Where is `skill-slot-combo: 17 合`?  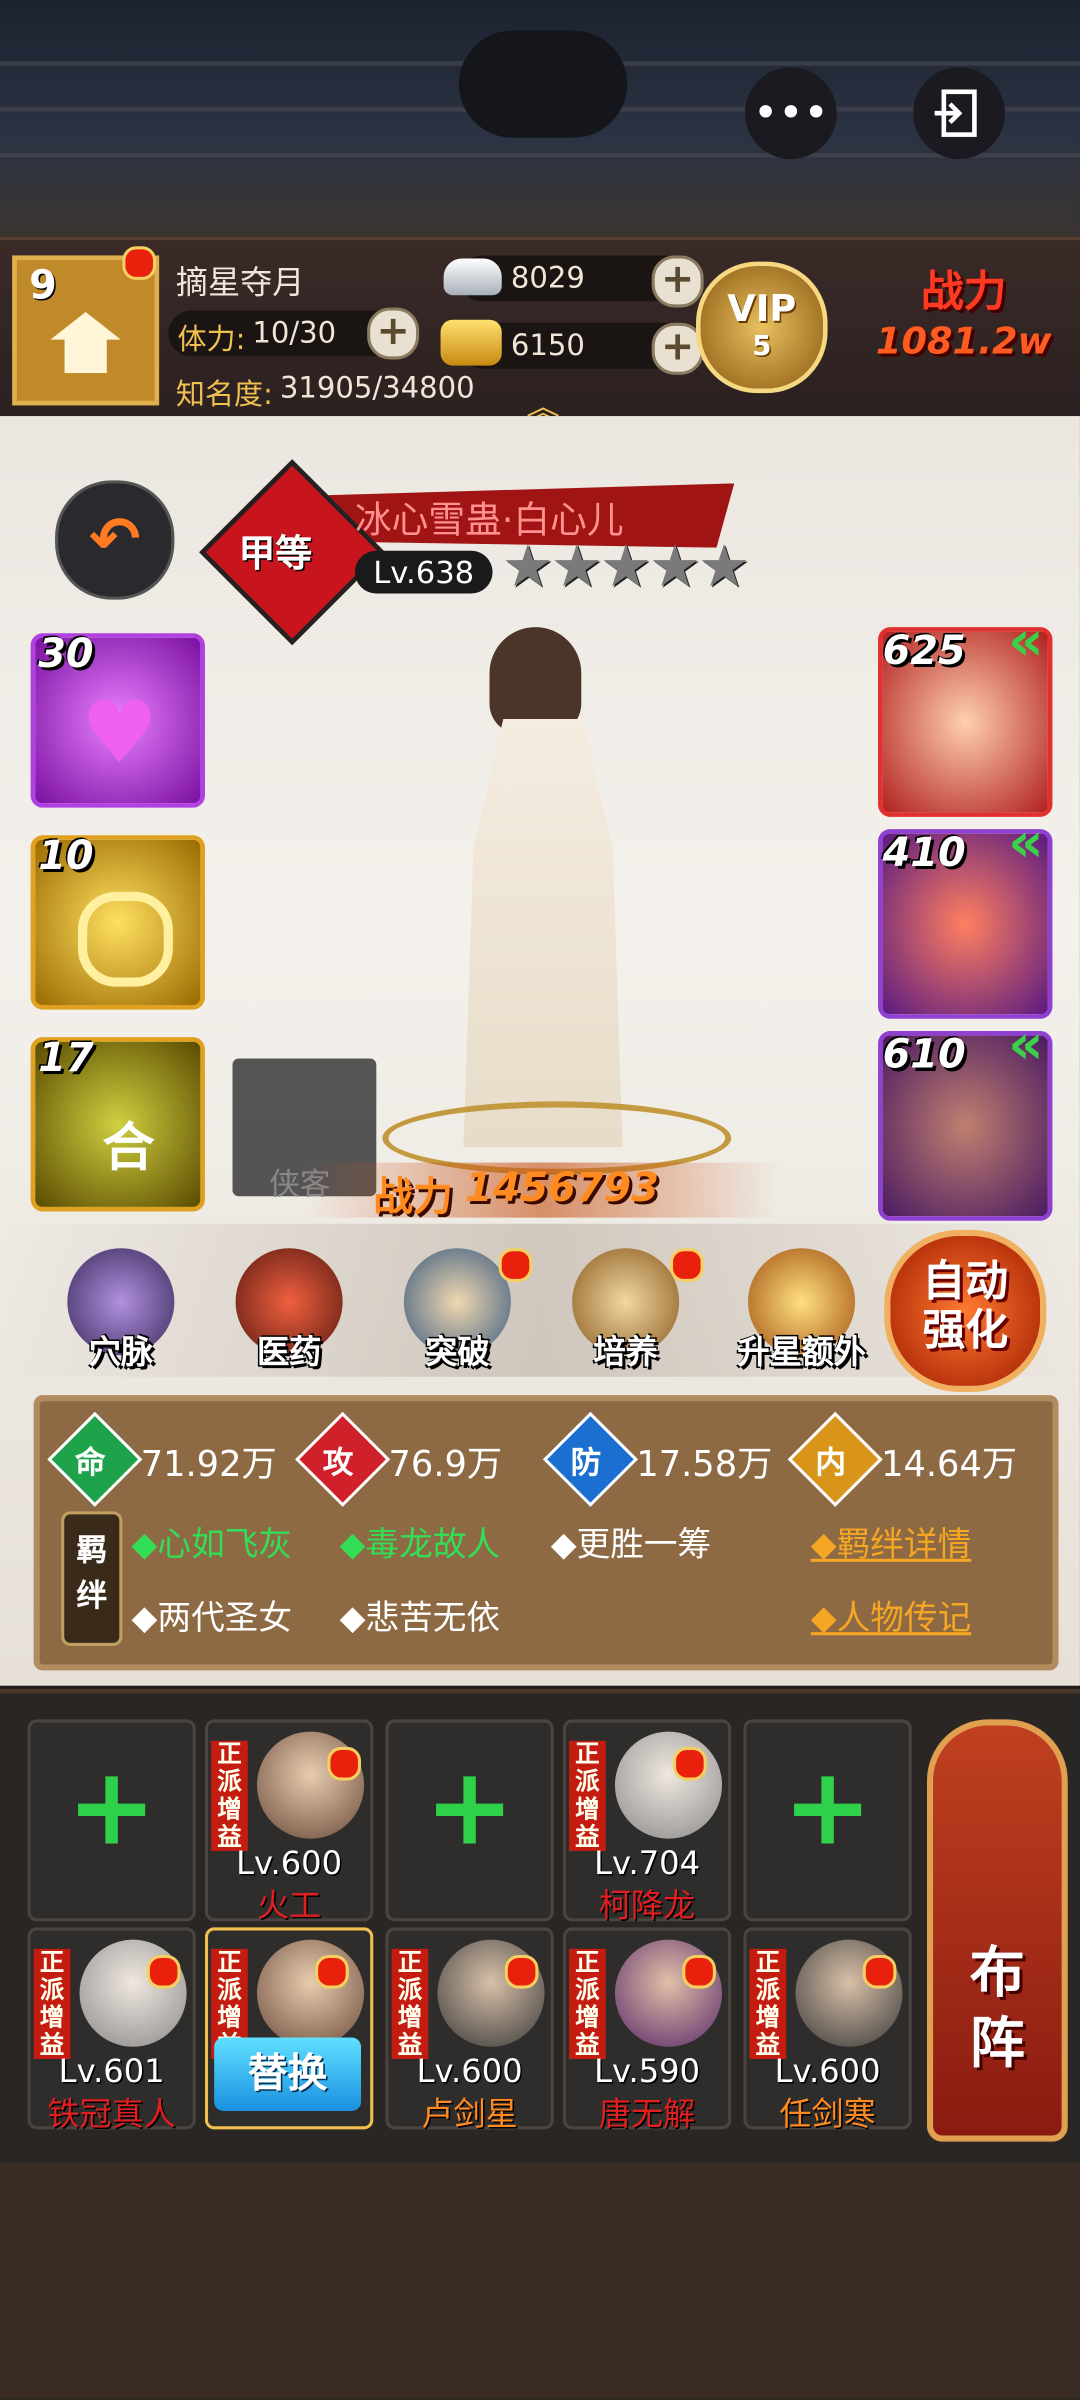 skill-slot-combo: 17 合 is located at coordinates (117, 1123).